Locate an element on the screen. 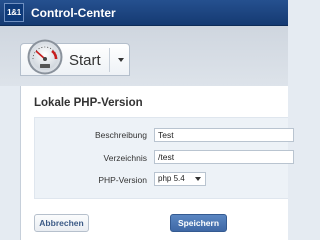 This screenshot has height=240, width=320. brand-logo: 1&1 is located at coordinates (14, 12).